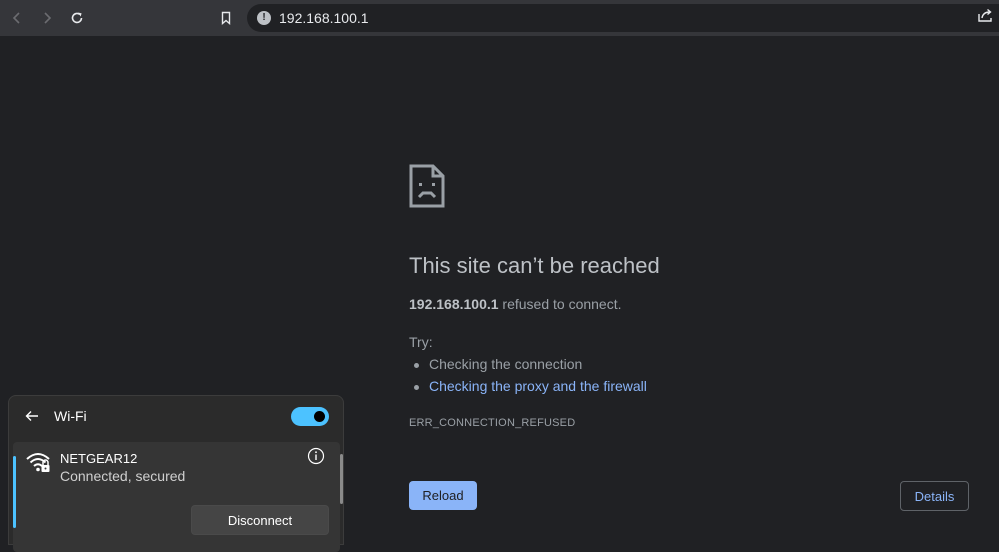 The image size is (999, 552). I want to click on browser-toolbar: ! 192.168.100.1, so click(499, 18).